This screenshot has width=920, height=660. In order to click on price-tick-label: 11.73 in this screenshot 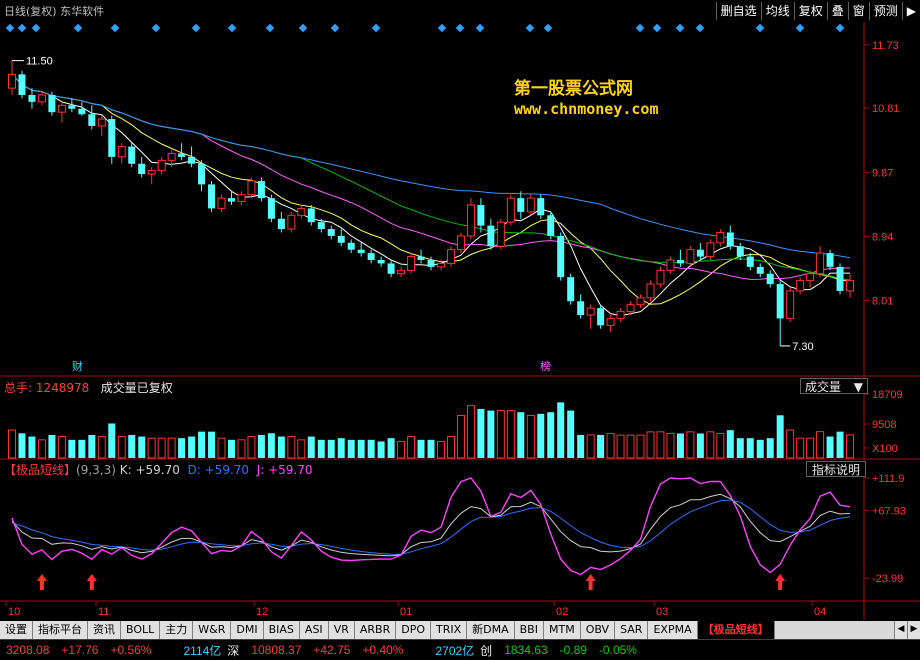, I will do `click(885, 46)`.